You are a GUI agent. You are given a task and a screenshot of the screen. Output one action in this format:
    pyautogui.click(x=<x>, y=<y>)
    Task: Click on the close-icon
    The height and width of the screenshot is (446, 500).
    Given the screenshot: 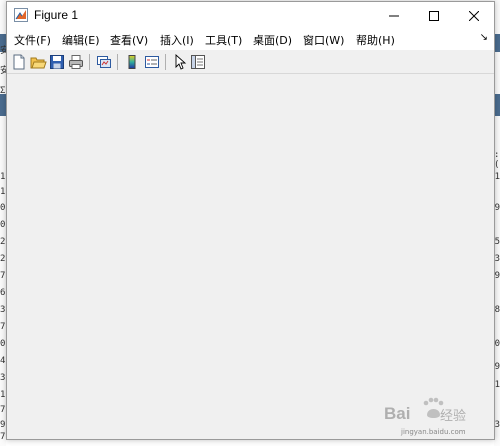 What is the action you would take?
    pyautogui.click(x=474, y=15)
    